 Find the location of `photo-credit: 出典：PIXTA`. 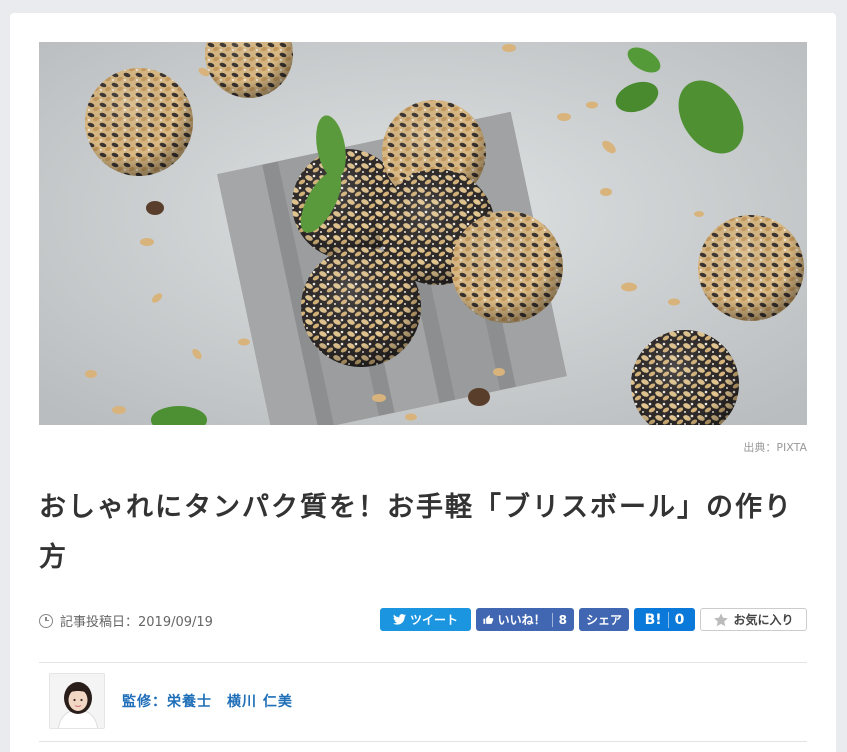

photo-credit: 出典：PIXTA is located at coordinates (775, 447).